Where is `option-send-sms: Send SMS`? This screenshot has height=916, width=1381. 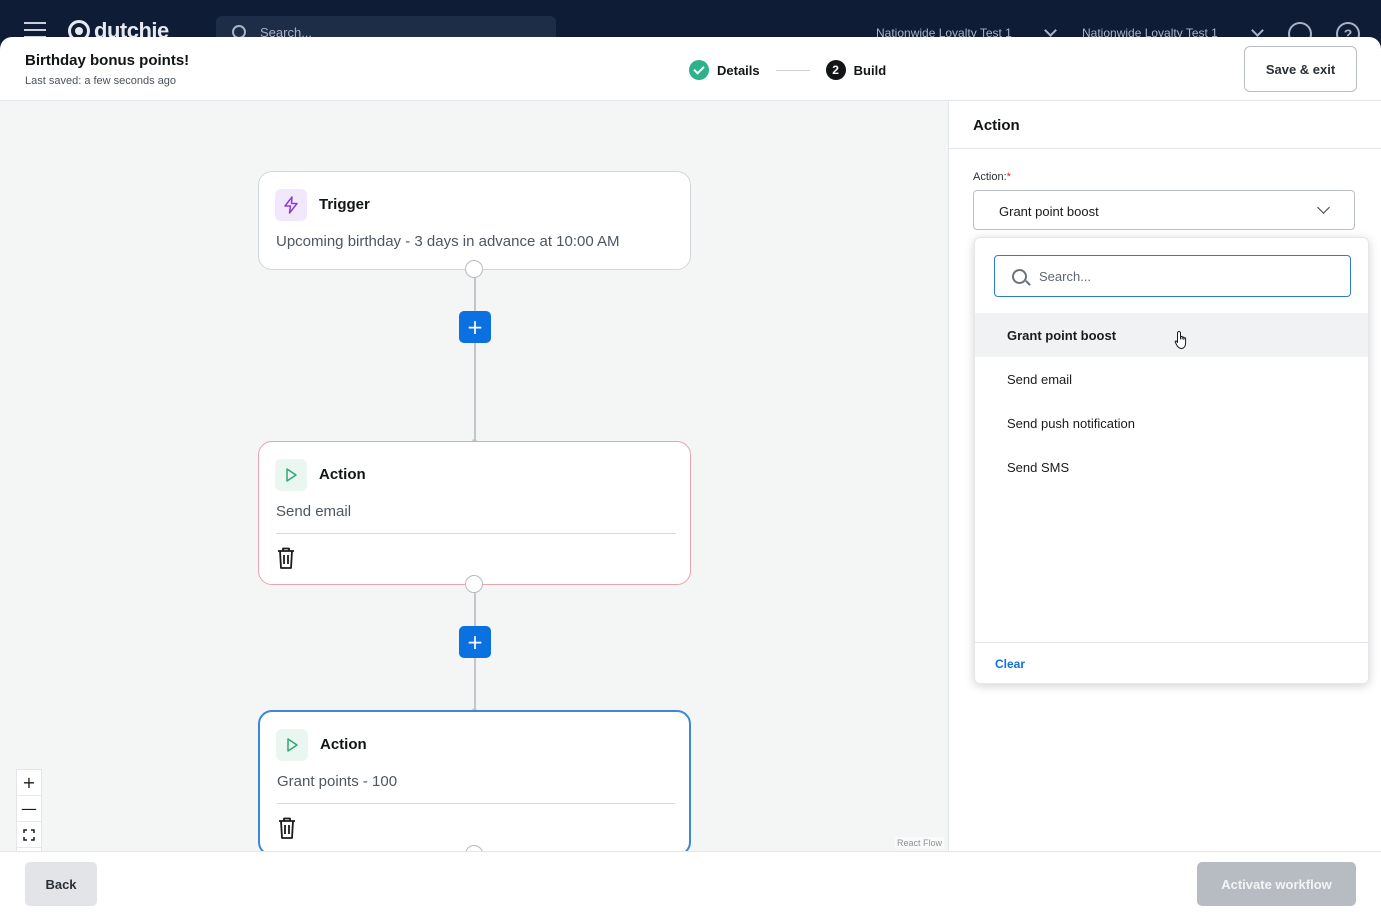 option-send-sms: Send SMS is located at coordinates (1171, 467).